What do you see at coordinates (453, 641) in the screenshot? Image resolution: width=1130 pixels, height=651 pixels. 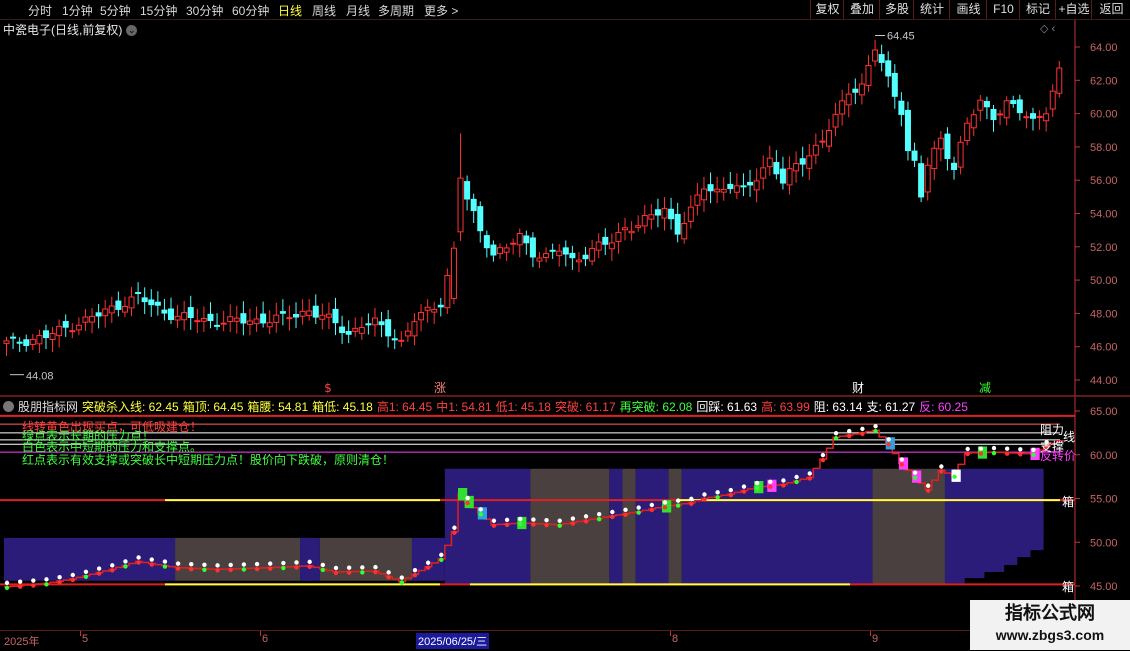 I see `selected-date: 2025/06/25/三` at bounding box center [453, 641].